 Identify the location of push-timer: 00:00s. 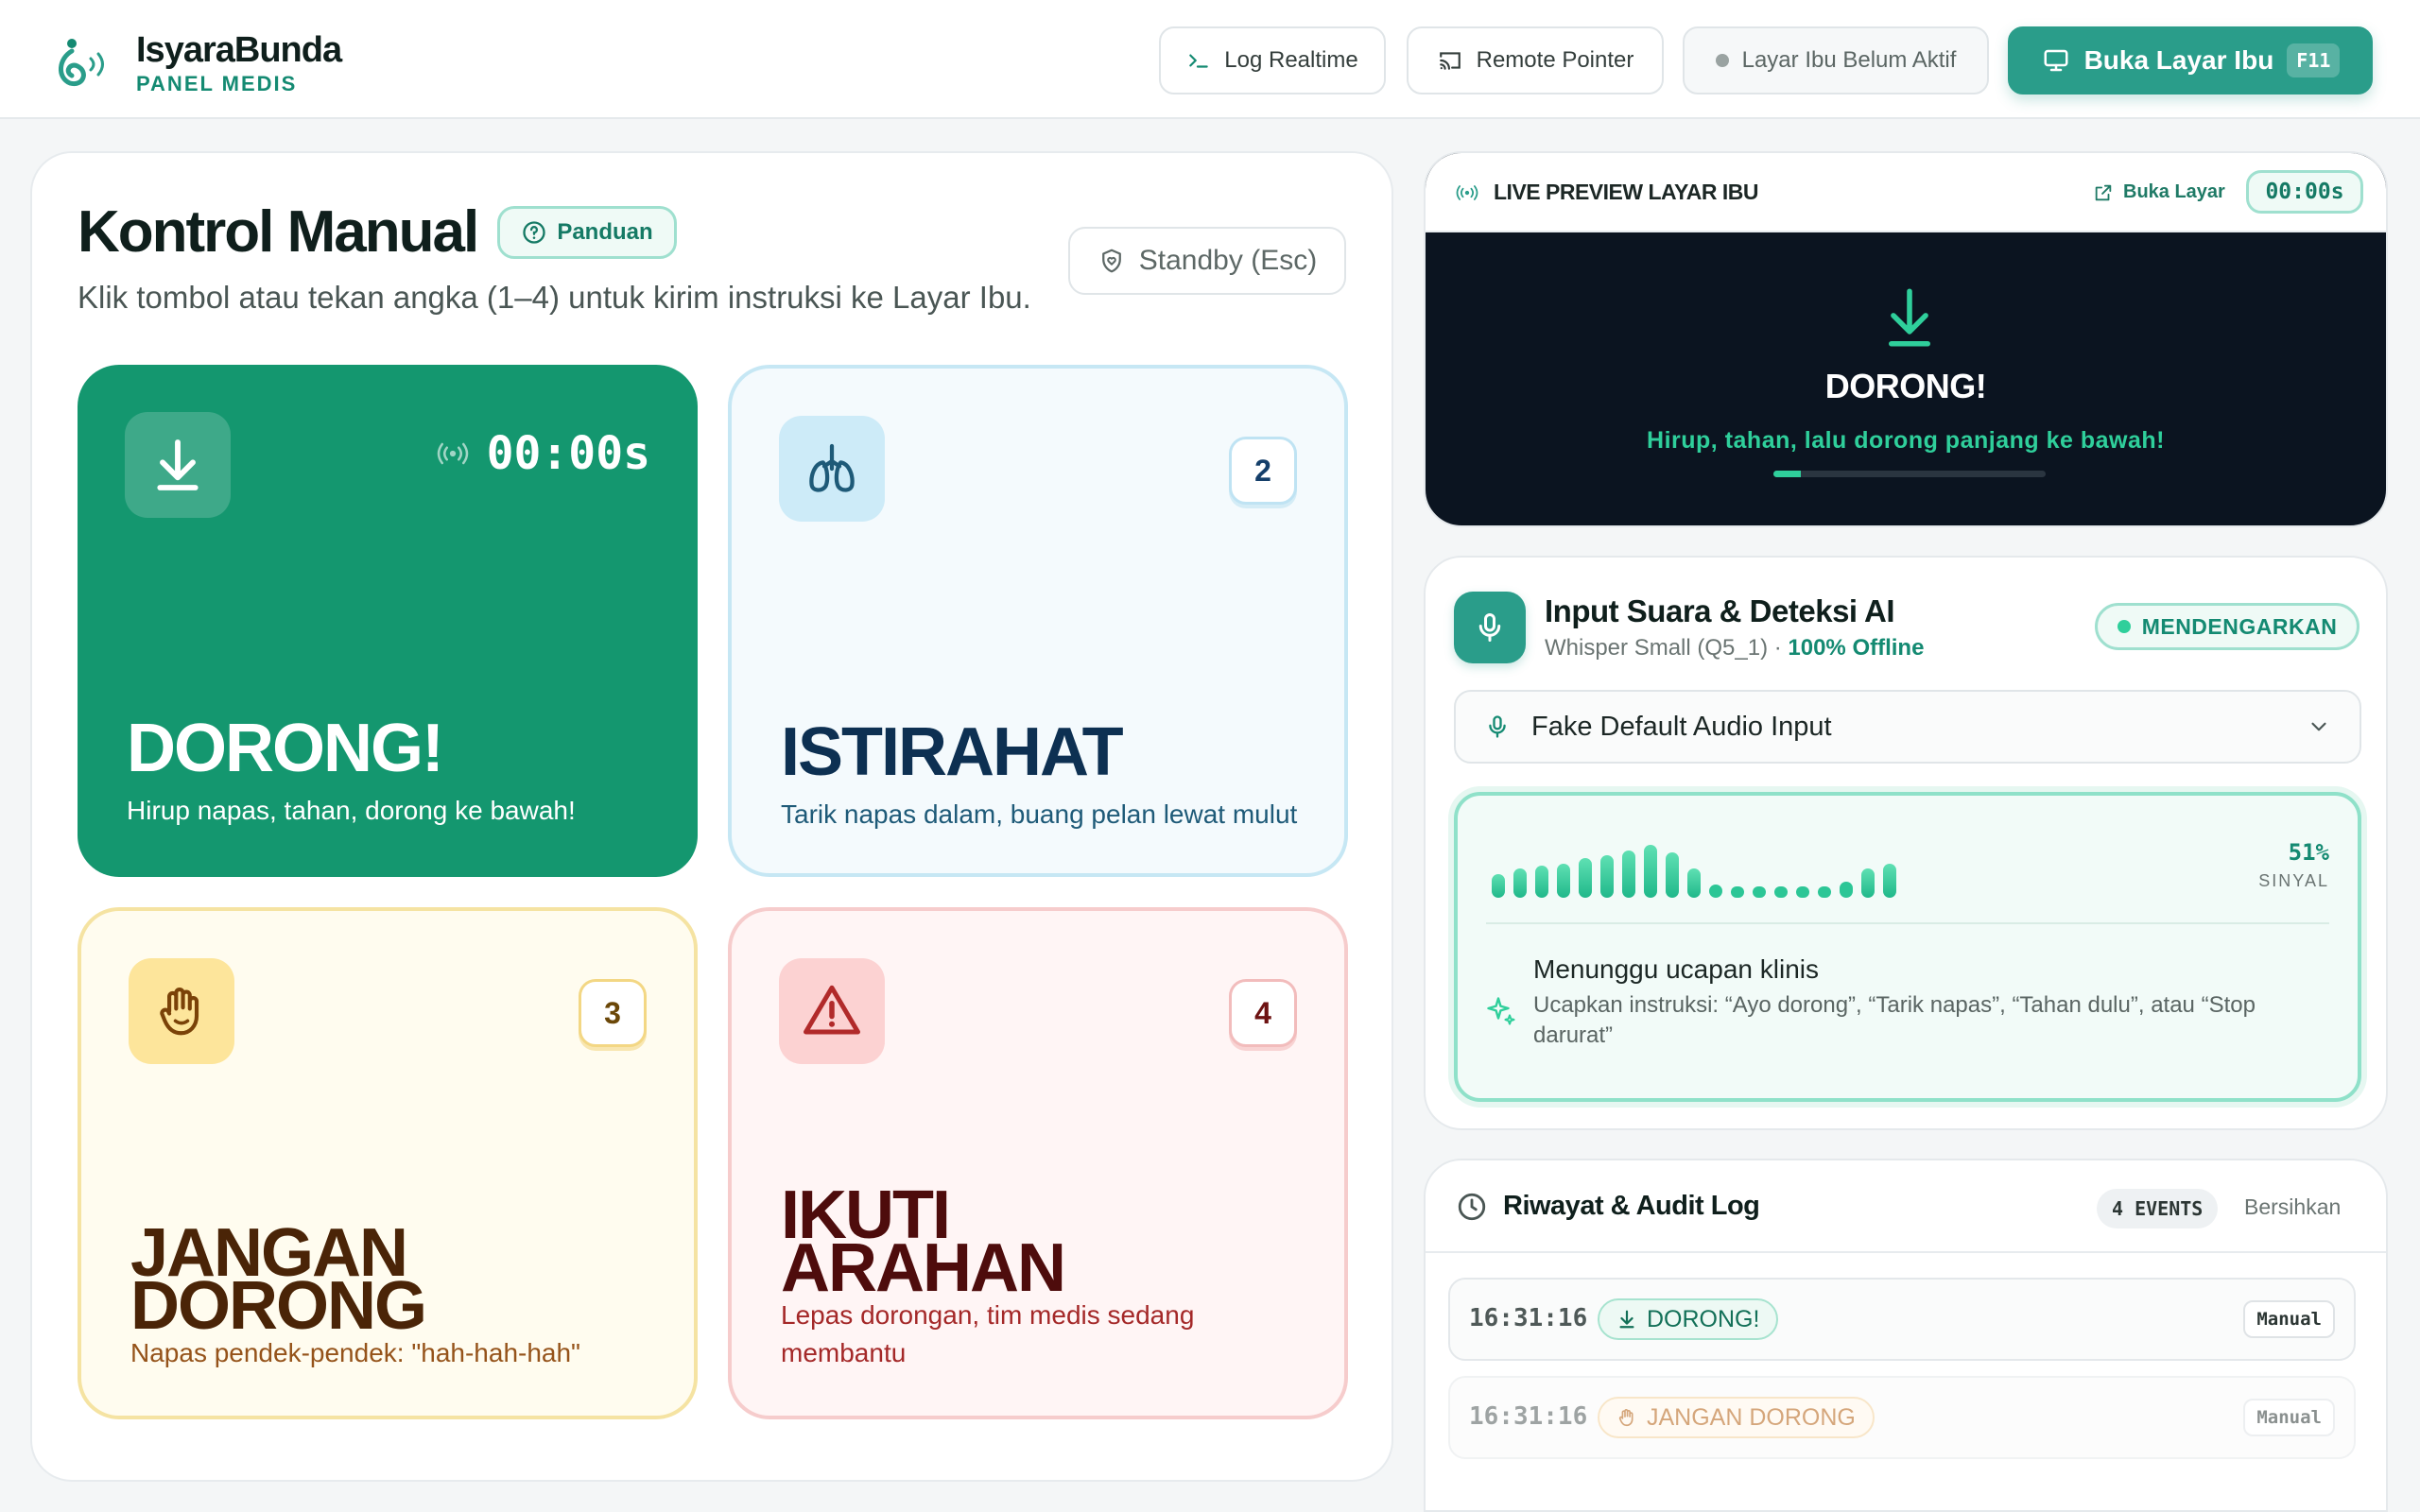
(542, 453).